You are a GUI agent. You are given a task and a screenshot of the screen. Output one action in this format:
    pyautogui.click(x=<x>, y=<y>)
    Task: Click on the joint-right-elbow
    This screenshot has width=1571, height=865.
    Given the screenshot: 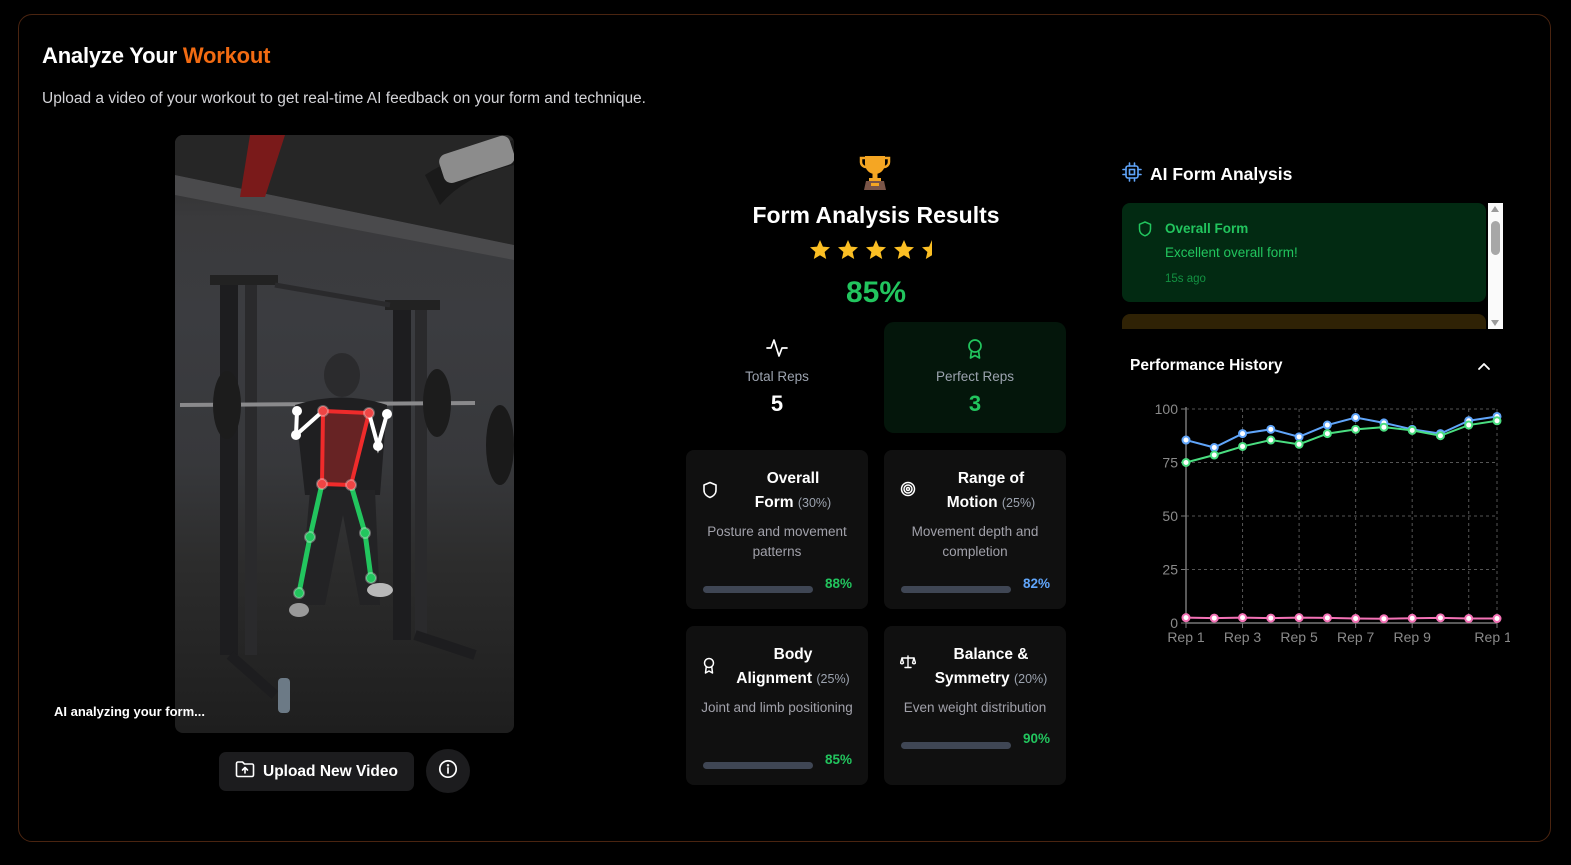 What is the action you would take?
    pyautogui.click(x=378, y=446)
    